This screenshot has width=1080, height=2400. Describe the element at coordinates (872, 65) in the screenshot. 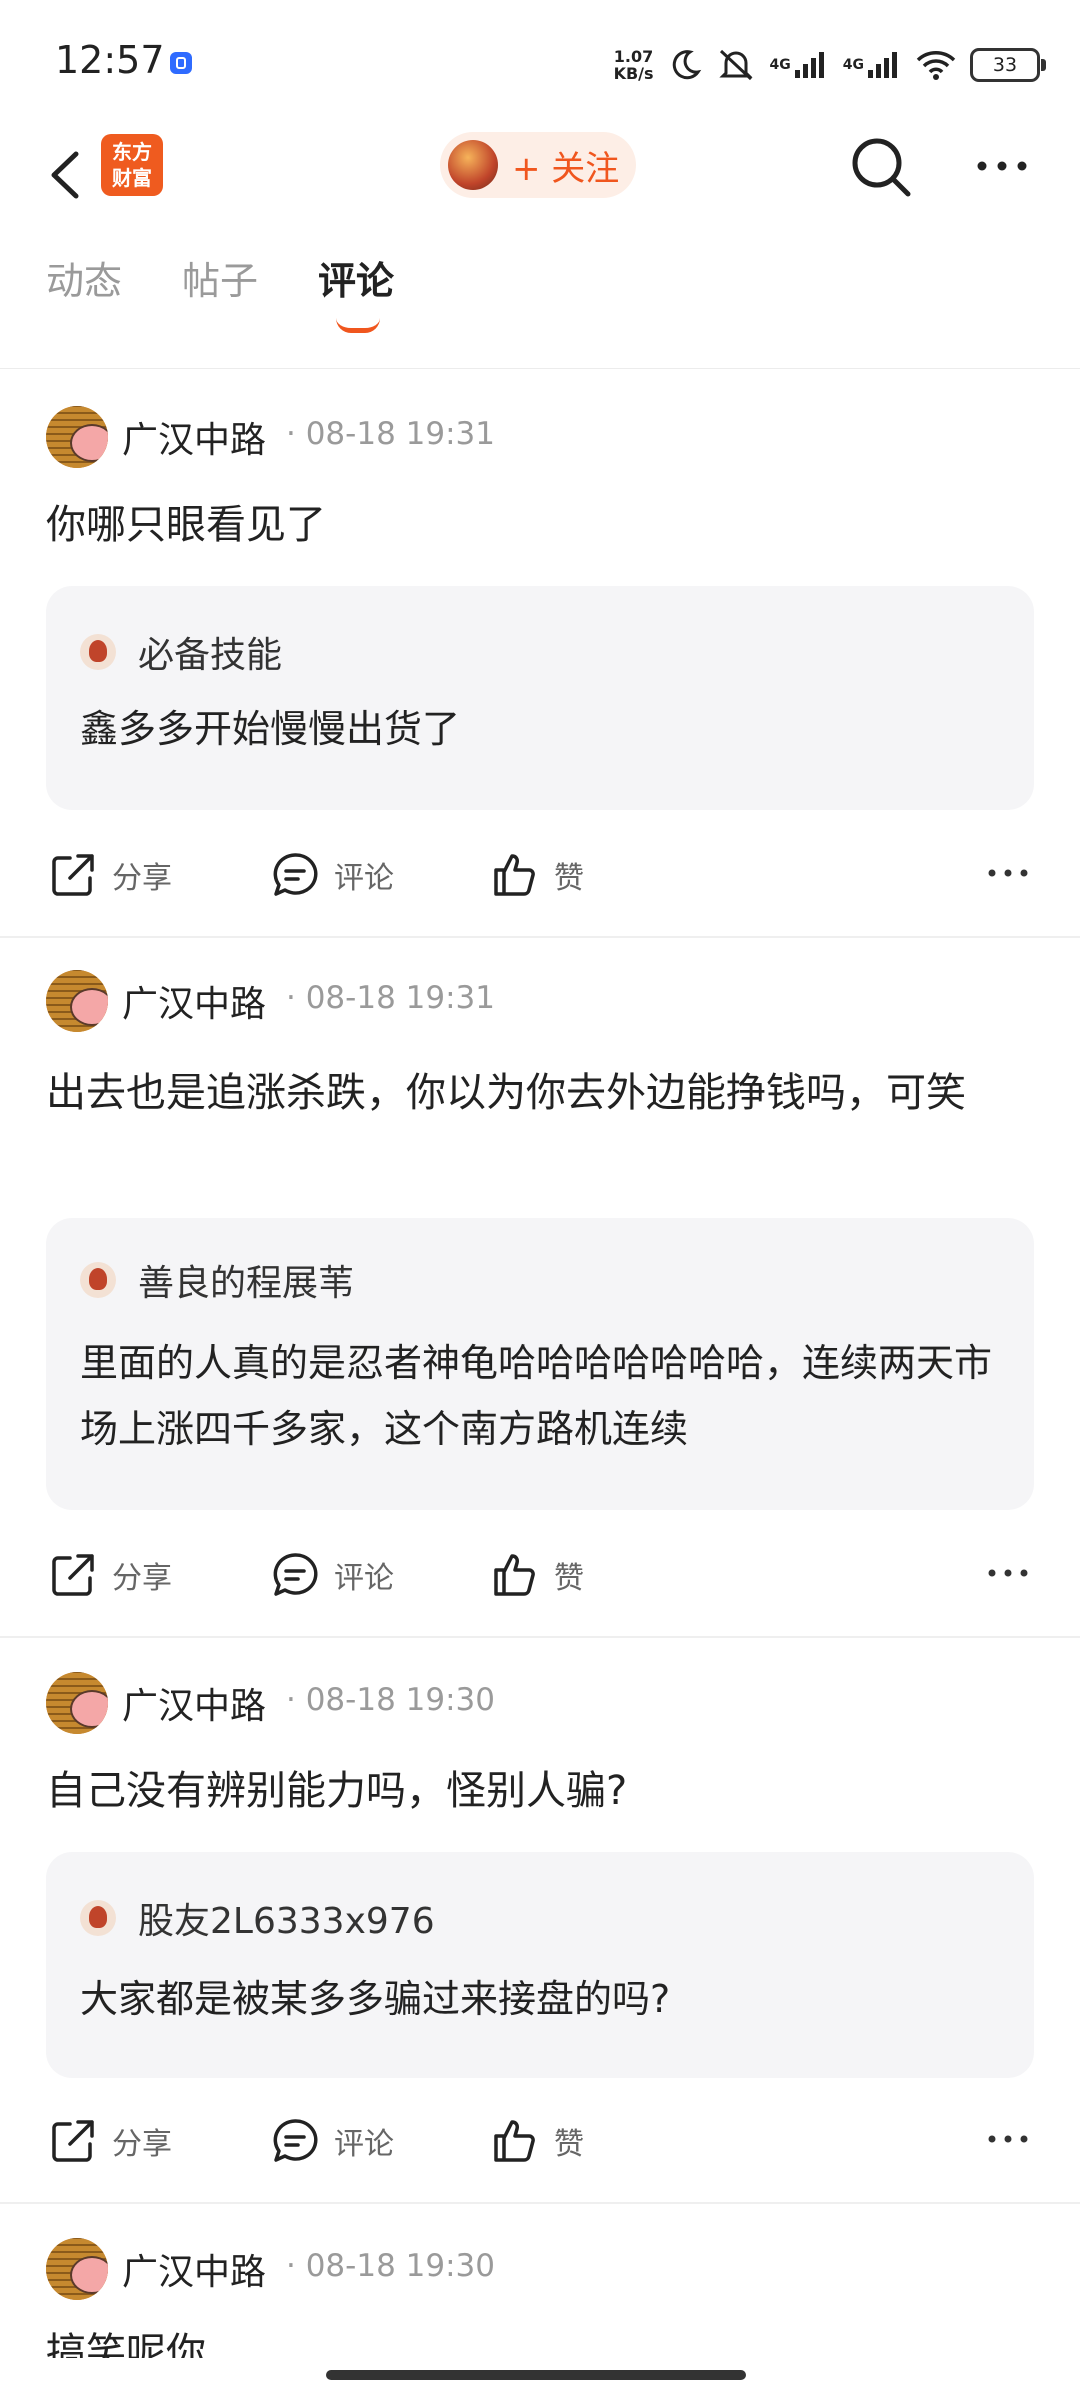

I see `signal-icon-2: 4G` at that location.